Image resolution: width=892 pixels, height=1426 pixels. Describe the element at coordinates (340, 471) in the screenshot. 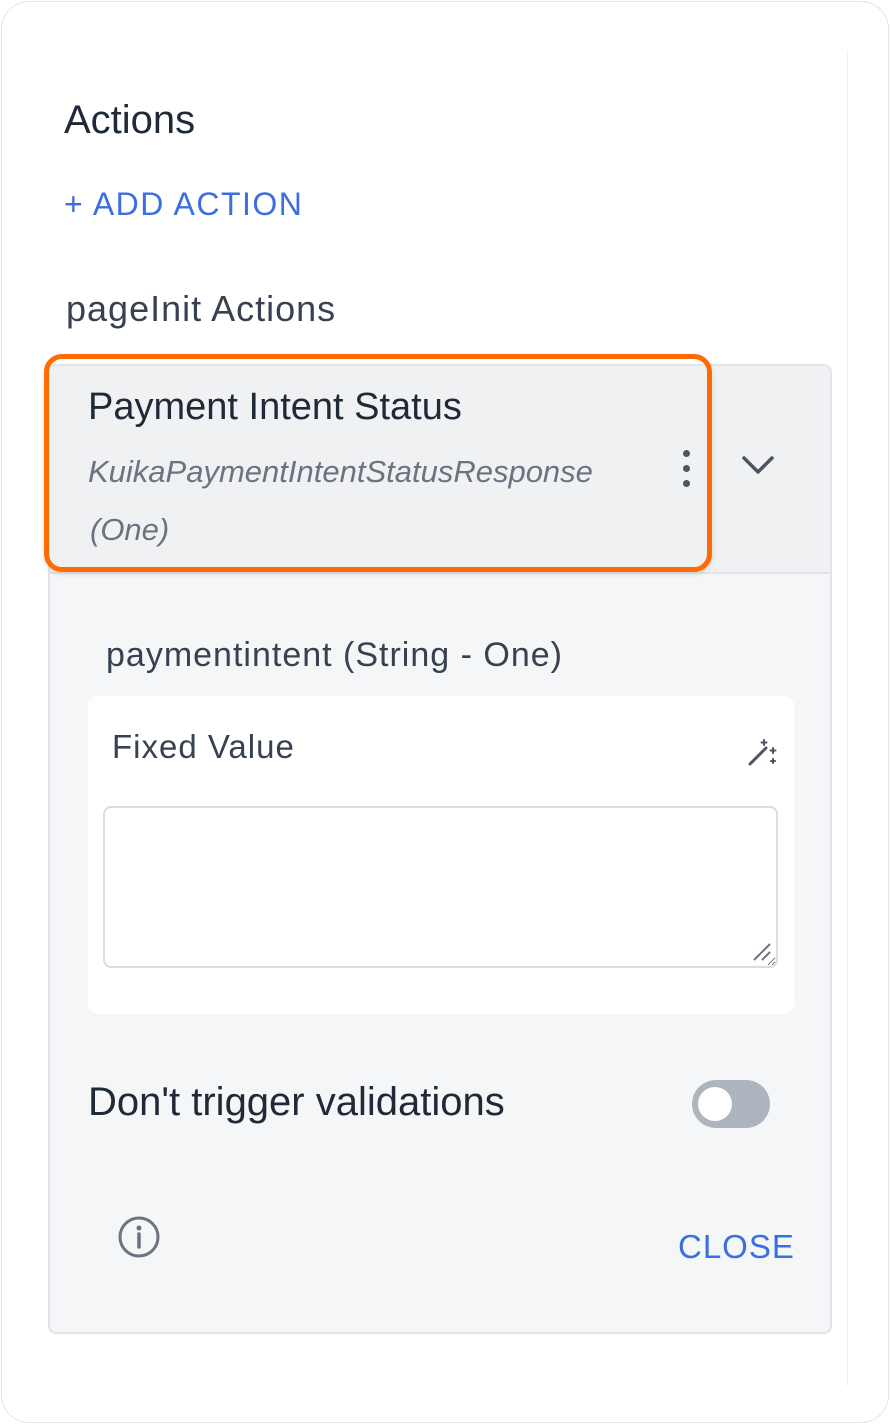

I see `action-type: KuikaPaymentIntentStatusResponse` at that location.